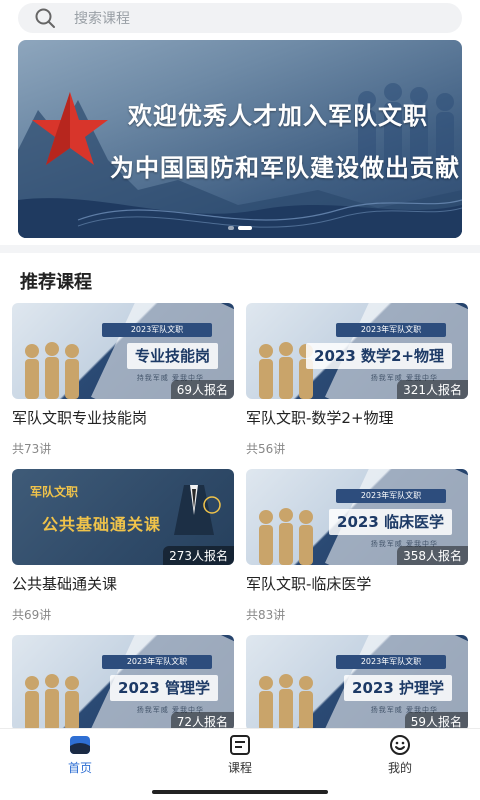 The image size is (480, 800). I want to click on tab-home: 首页, so click(80, 754).